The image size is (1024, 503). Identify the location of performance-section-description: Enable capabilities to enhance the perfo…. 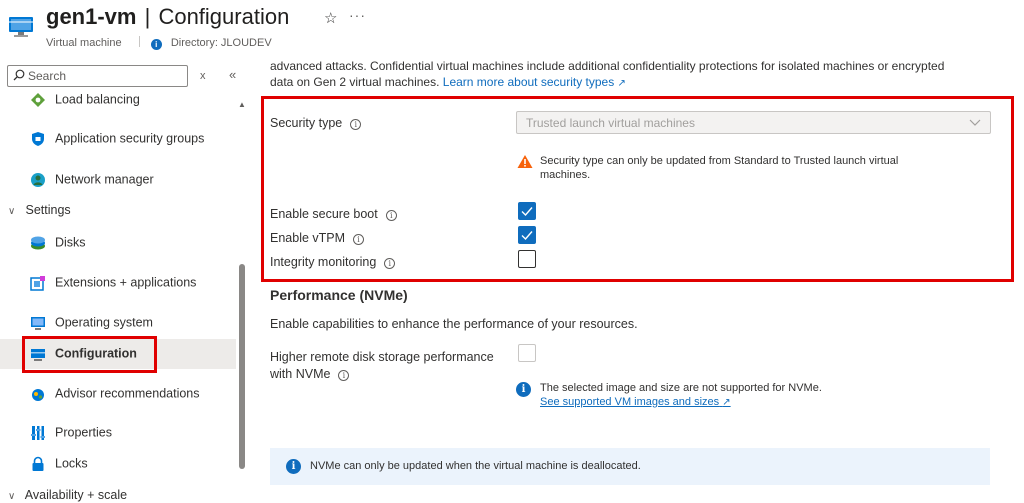
(454, 324).